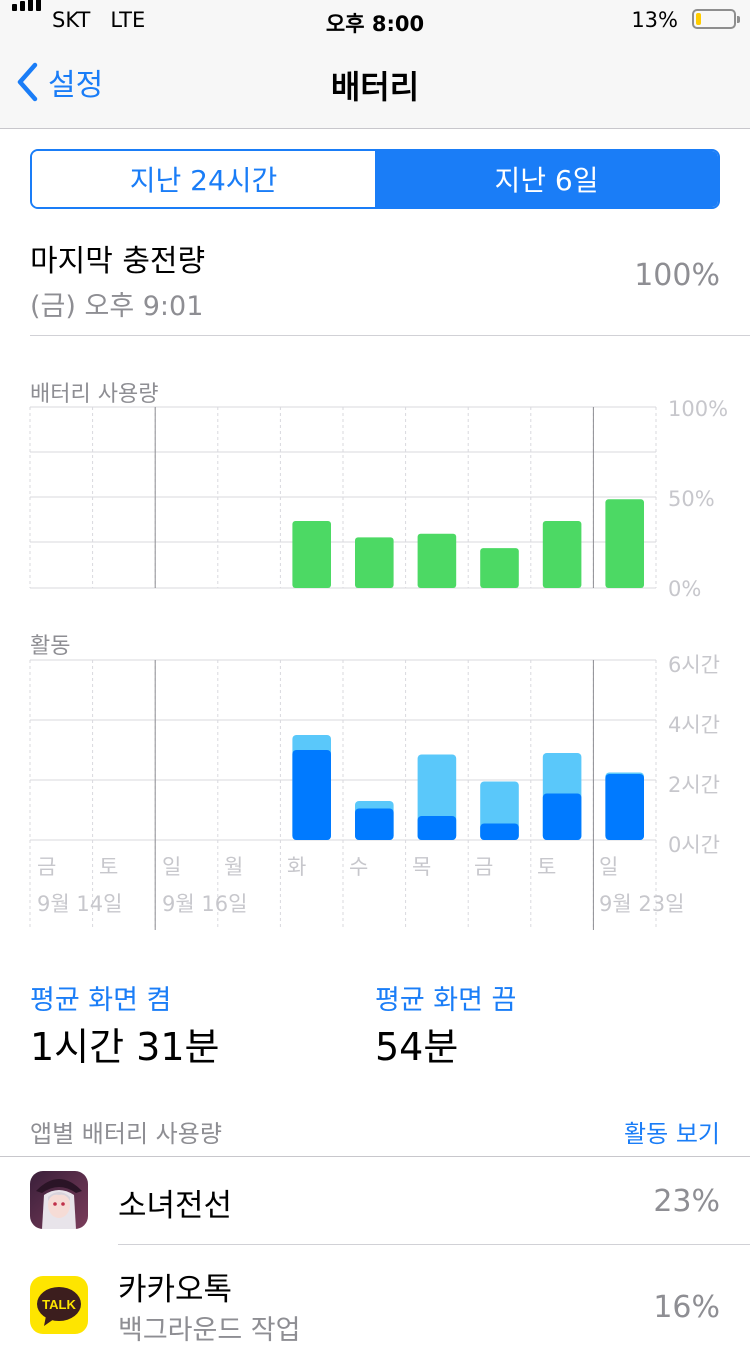  Describe the element at coordinates (125, 1047) in the screenshot. I see `avg-screen-on-value: 1시간 31분` at that location.